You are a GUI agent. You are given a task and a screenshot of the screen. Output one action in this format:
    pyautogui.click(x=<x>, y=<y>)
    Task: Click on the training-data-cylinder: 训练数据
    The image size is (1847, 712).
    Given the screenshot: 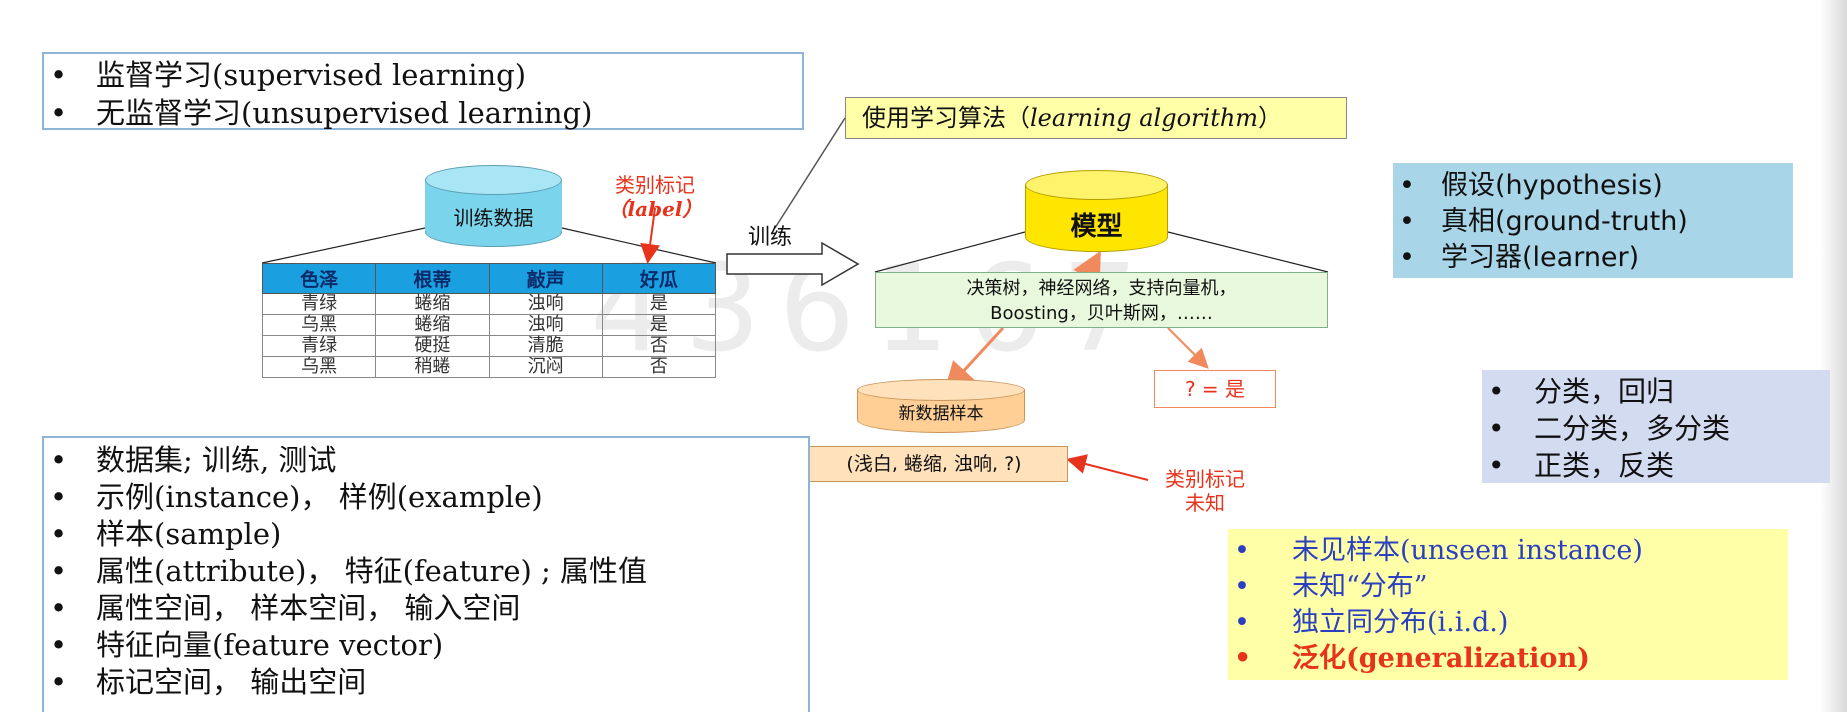 What is the action you would take?
    pyautogui.click(x=493, y=206)
    